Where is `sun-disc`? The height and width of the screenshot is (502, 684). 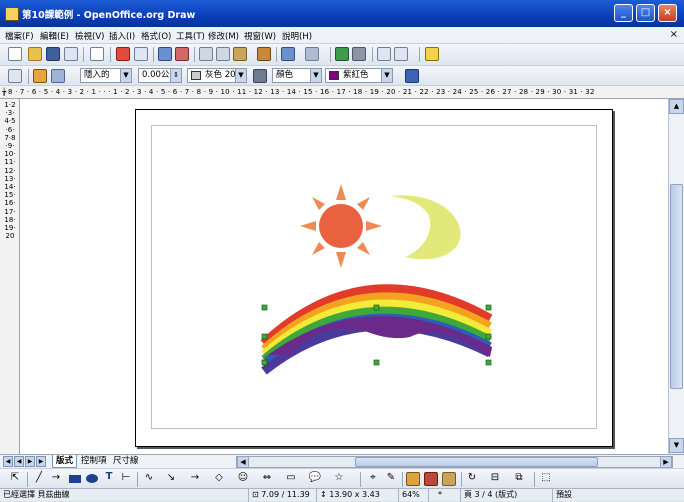
sun-disc is located at coordinates (341, 226).